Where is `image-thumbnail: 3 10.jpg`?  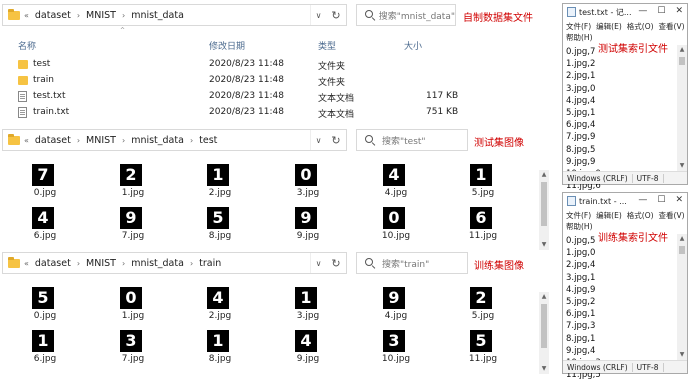
image-thumbnail: 3 10.jpg is located at coordinates (396, 350).